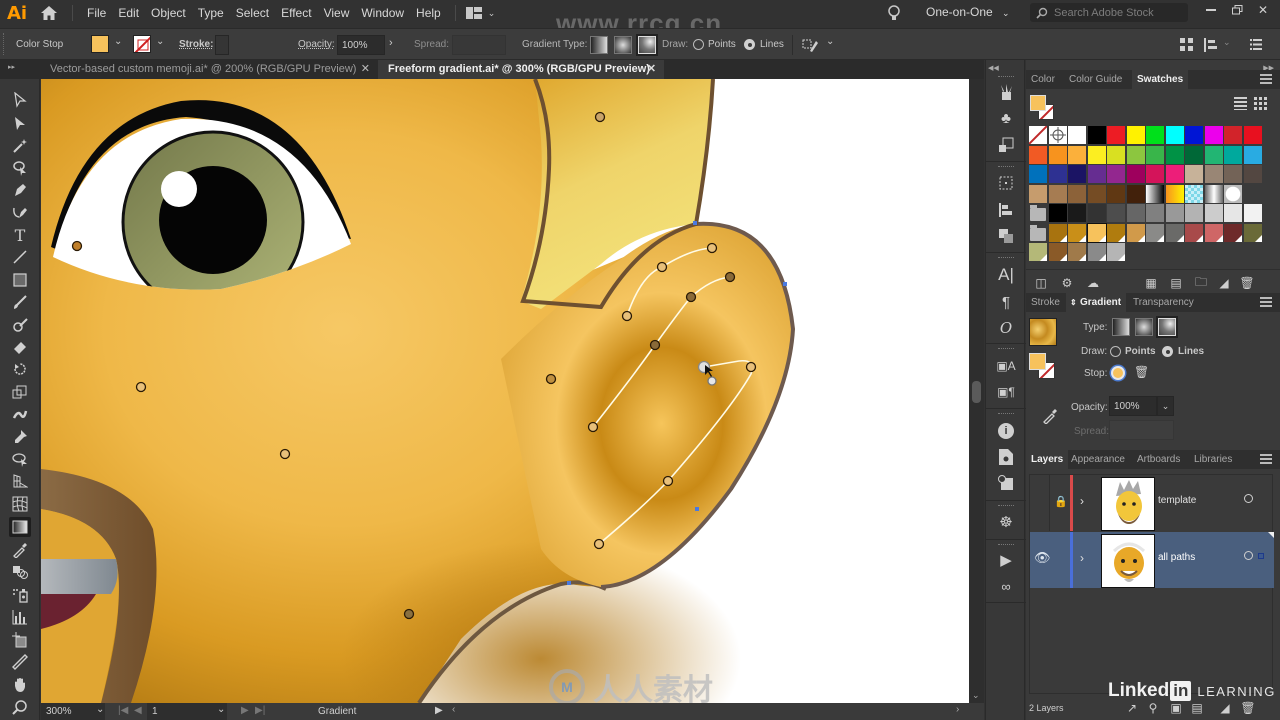 The height and width of the screenshot is (720, 1280). What do you see at coordinates (1256, 44) in the screenshot?
I see `control-bar-menu-icon` at bounding box center [1256, 44].